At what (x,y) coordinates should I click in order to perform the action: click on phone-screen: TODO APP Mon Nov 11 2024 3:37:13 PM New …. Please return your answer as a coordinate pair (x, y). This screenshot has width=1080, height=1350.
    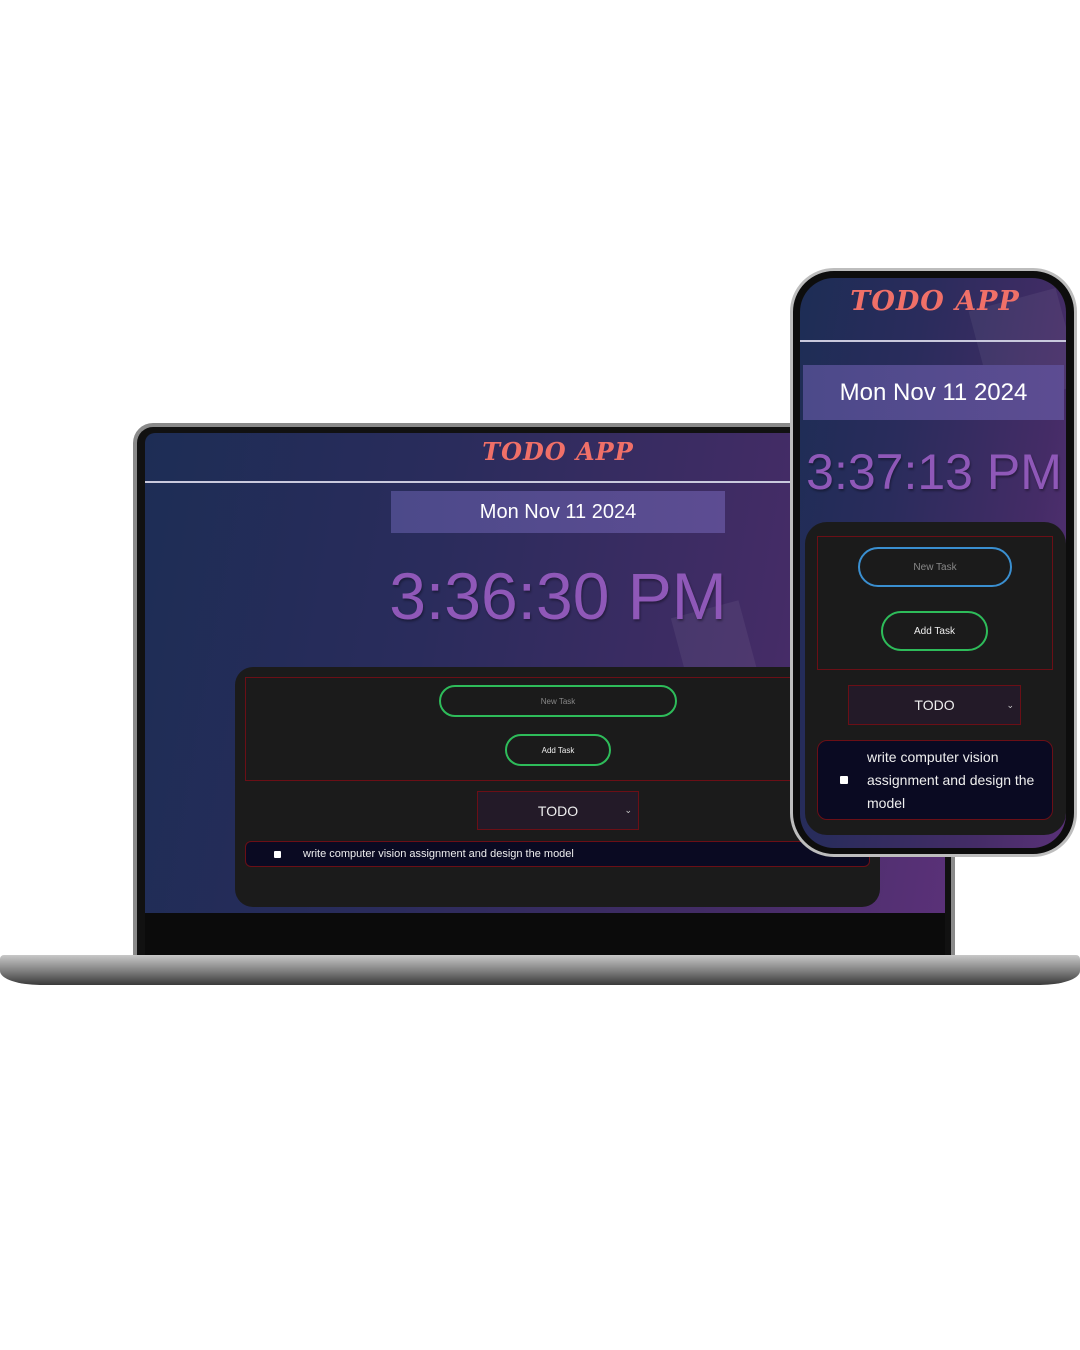
    Looking at the image, I should click on (933, 563).